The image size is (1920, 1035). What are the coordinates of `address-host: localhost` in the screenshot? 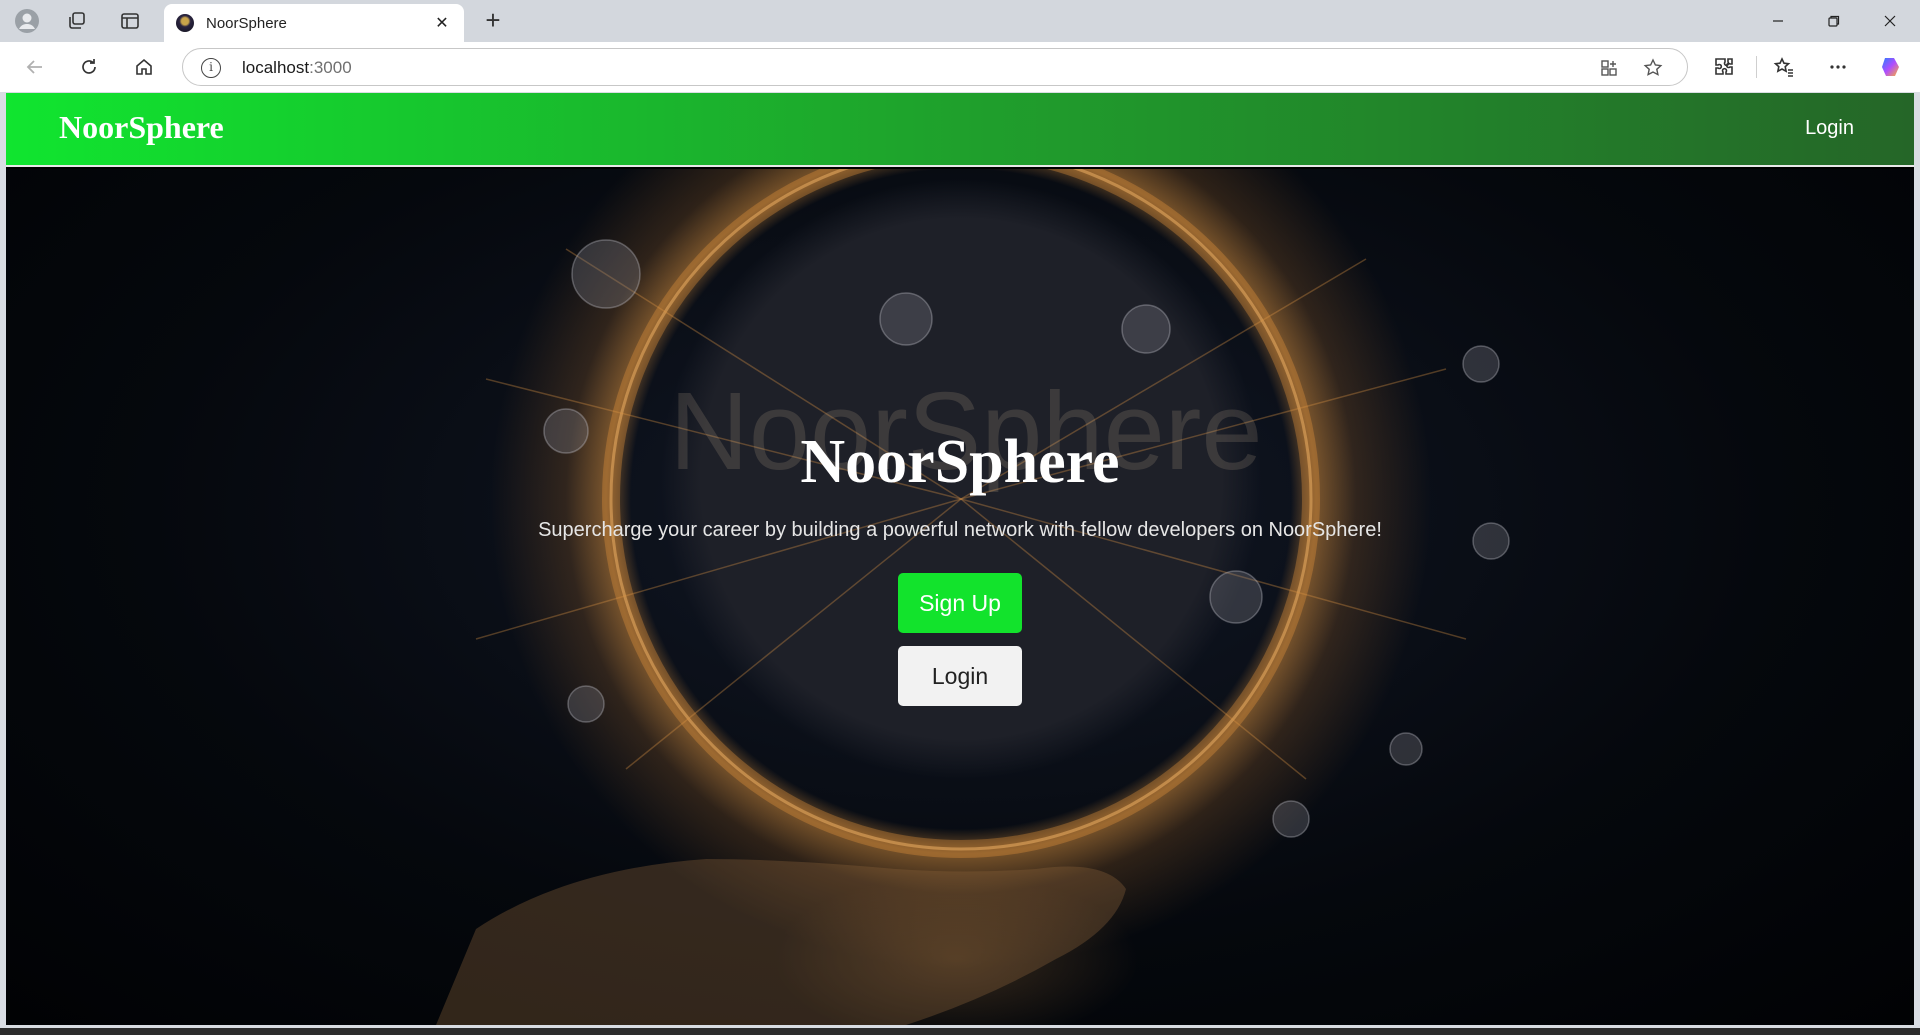 It's located at (276, 67).